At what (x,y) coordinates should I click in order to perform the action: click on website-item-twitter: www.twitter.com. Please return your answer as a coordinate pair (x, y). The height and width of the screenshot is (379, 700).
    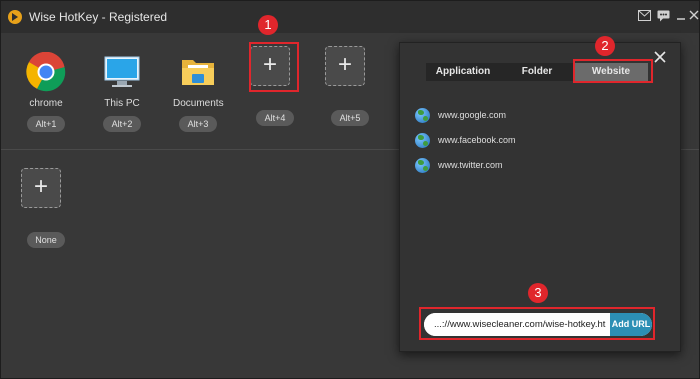
    Looking at the image, I should click on (459, 165).